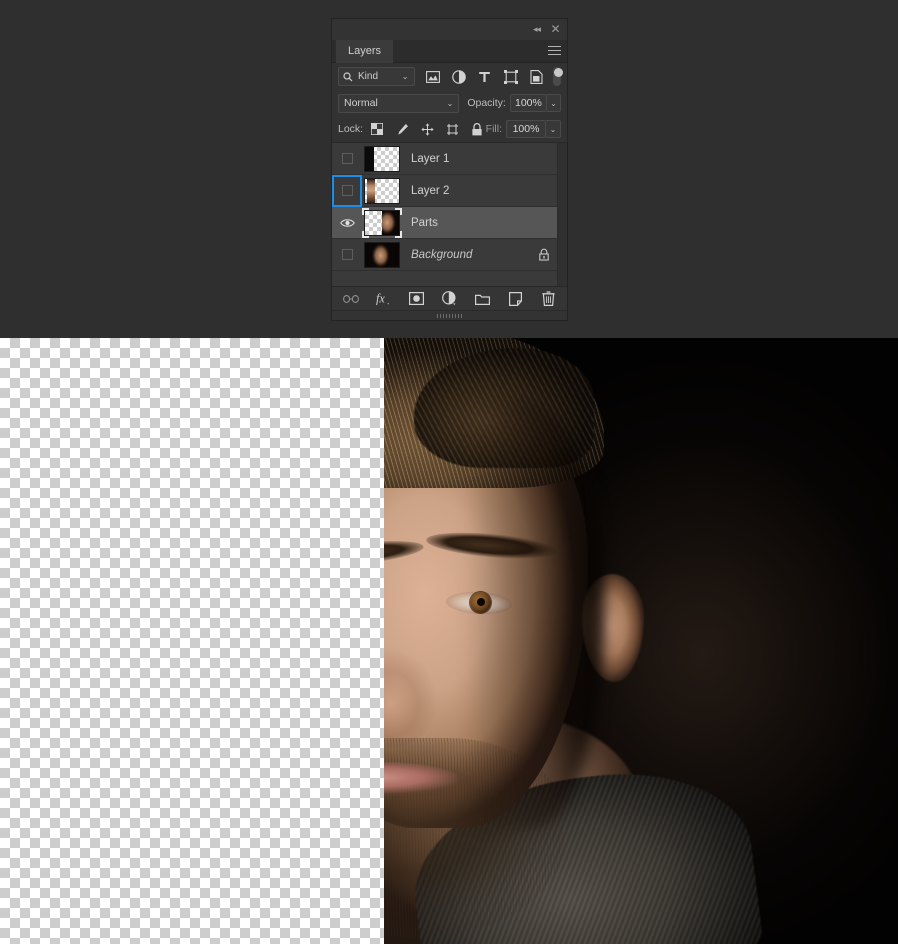 This screenshot has width=898, height=944. Describe the element at coordinates (459, 77) in the screenshot. I see `filter-adjustment-icon` at that location.